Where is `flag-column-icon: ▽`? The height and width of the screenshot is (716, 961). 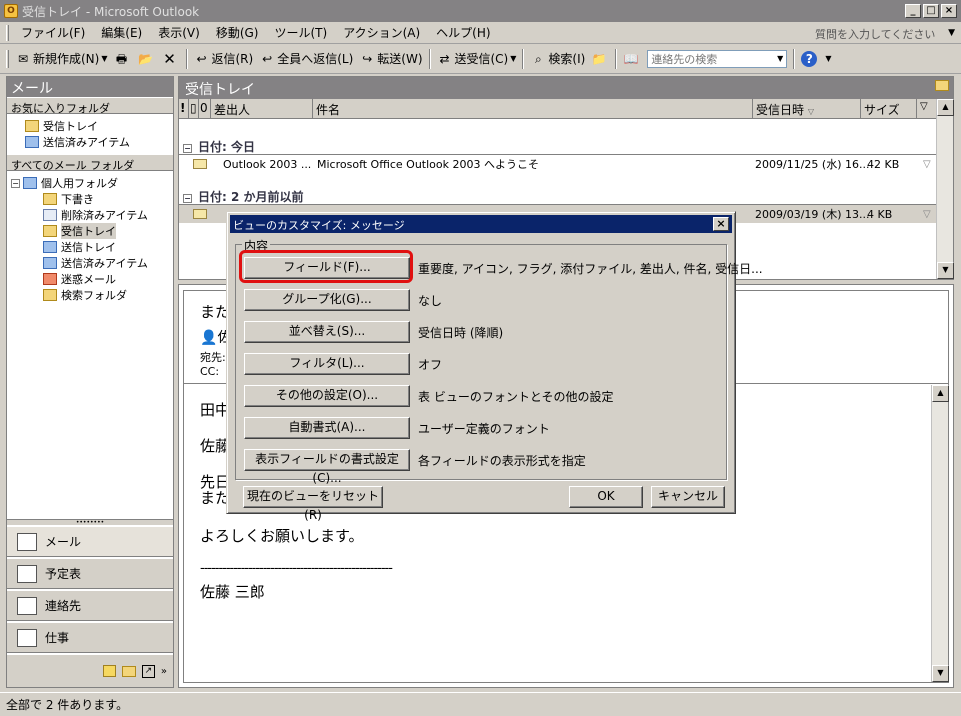 flag-column-icon: ▽ is located at coordinates (927, 108).